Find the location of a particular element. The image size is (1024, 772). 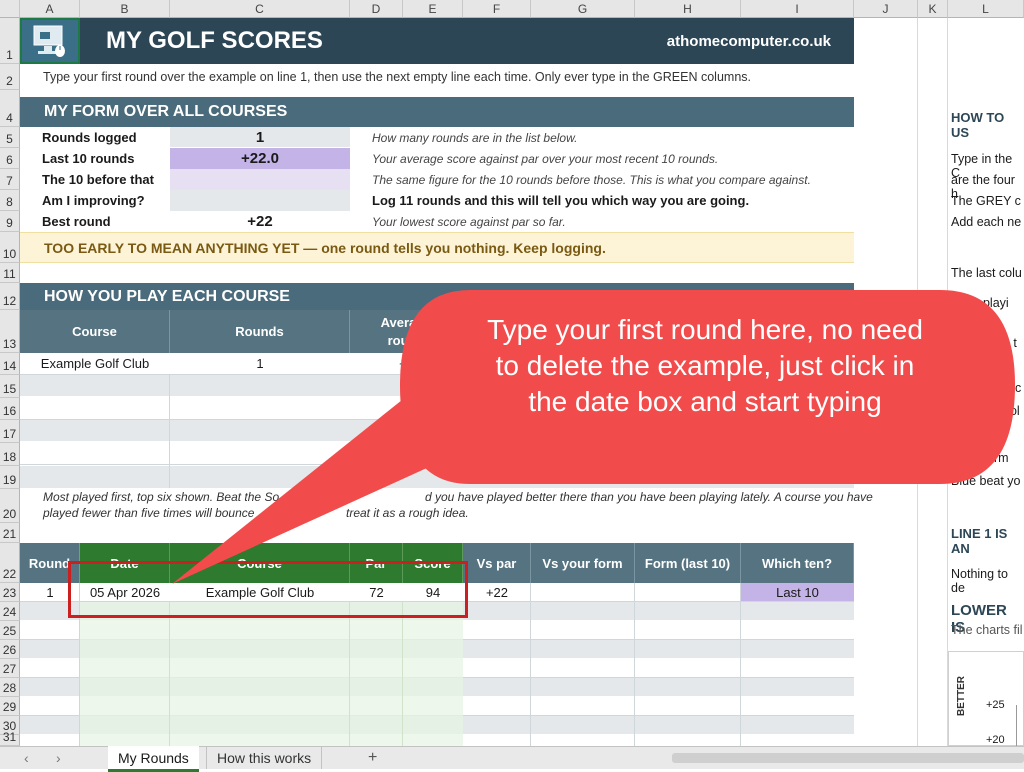

horizontal-scrollbar is located at coordinates (848, 758).